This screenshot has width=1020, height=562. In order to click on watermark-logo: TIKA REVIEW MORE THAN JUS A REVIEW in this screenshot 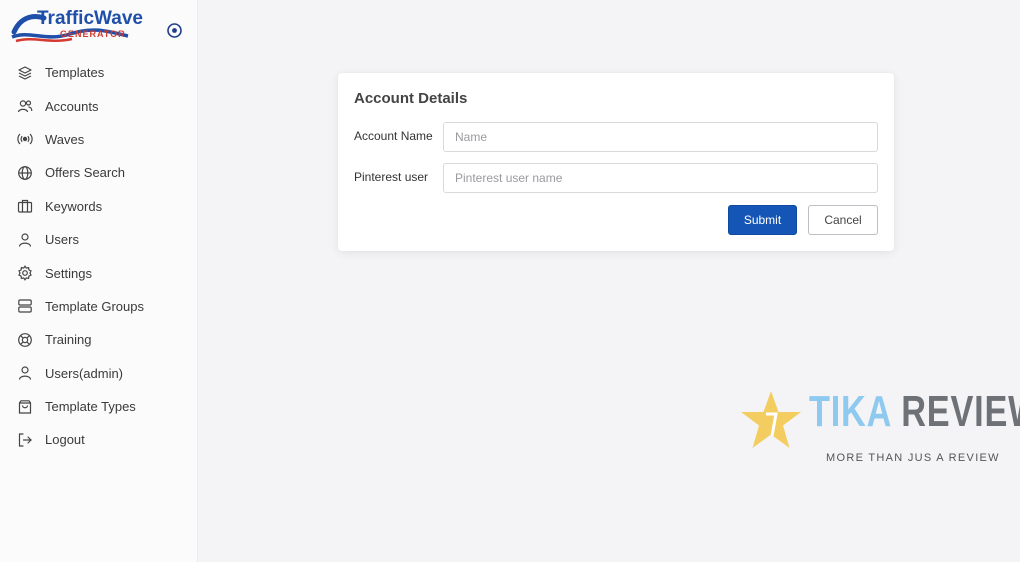, I will do `click(879, 430)`.